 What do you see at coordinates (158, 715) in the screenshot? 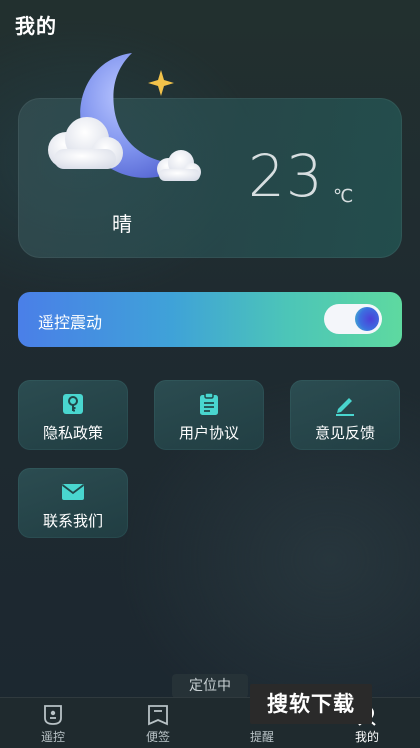
I see `note-icon` at bounding box center [158, 715].